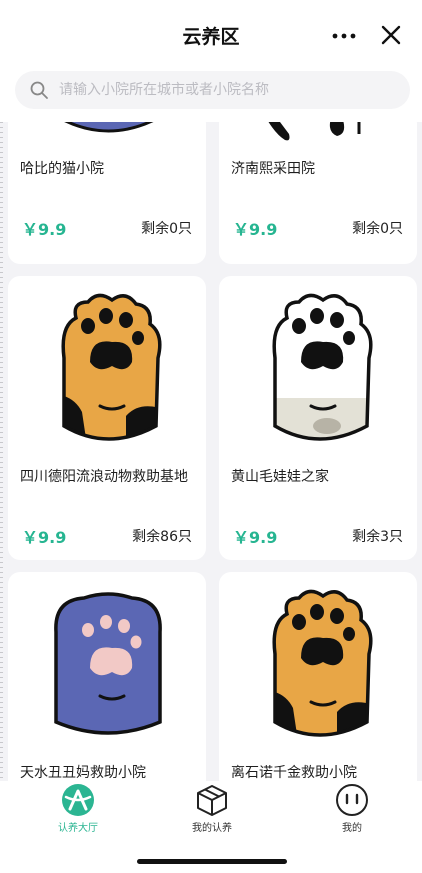  I want to click on tab-adopt-hall: 认养大厅, so click(78, 811).